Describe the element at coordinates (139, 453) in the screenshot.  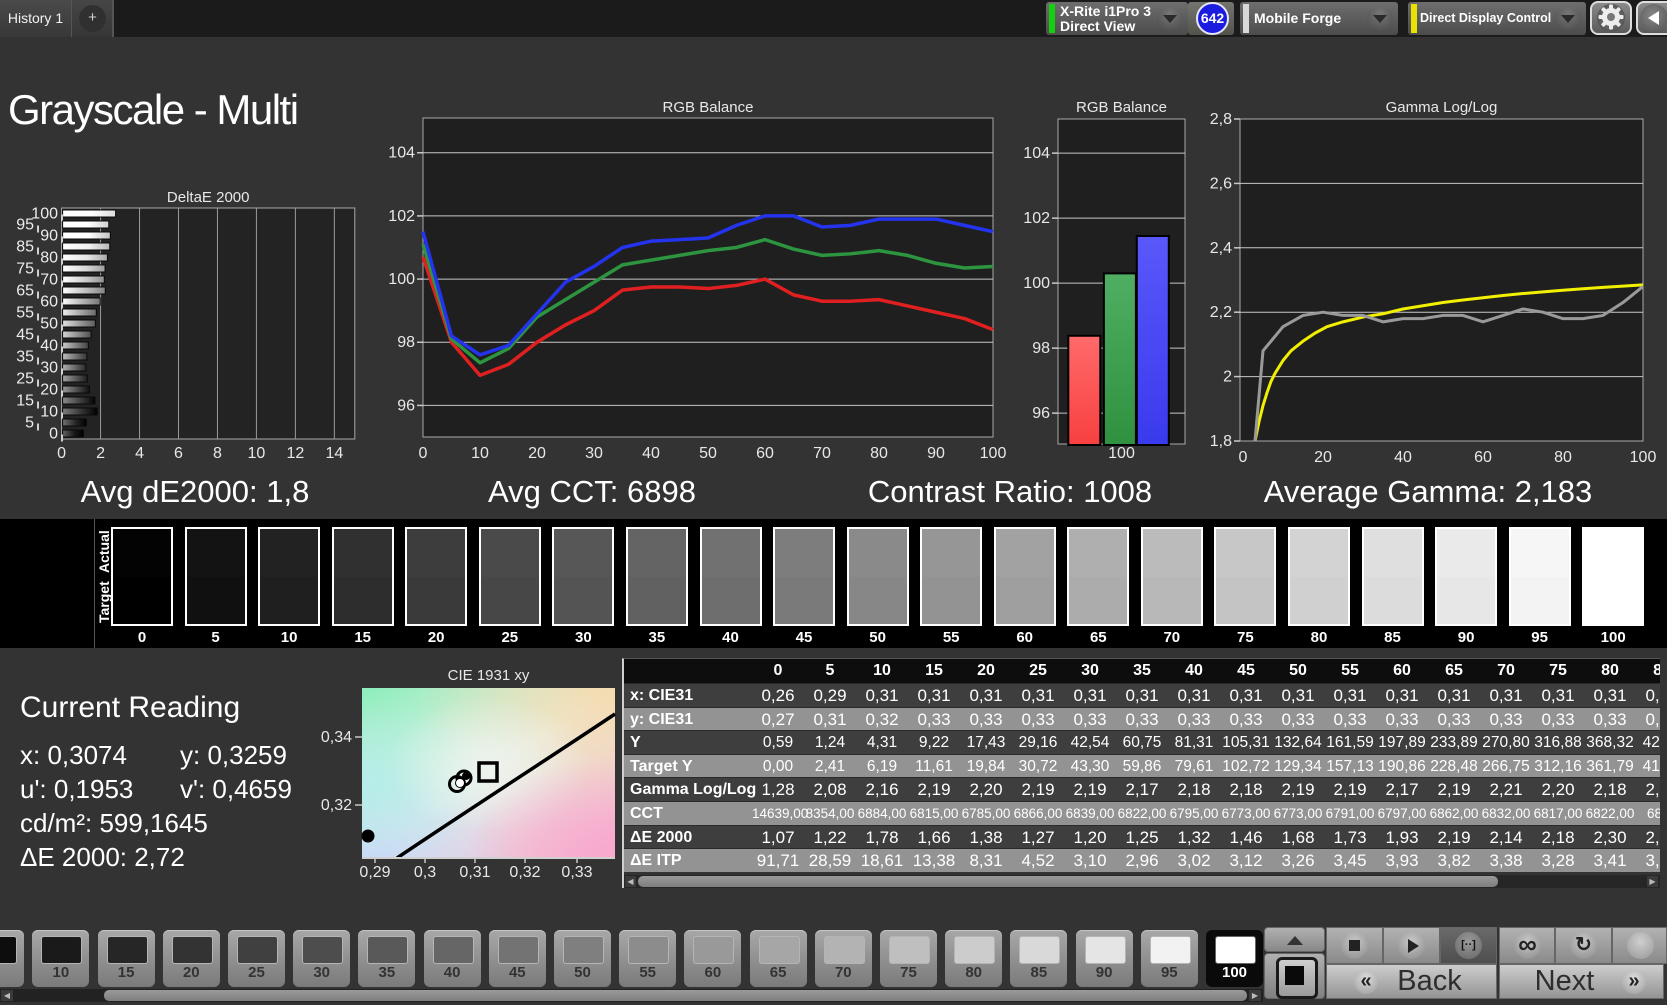
I see `svg-text: 4` at that location.